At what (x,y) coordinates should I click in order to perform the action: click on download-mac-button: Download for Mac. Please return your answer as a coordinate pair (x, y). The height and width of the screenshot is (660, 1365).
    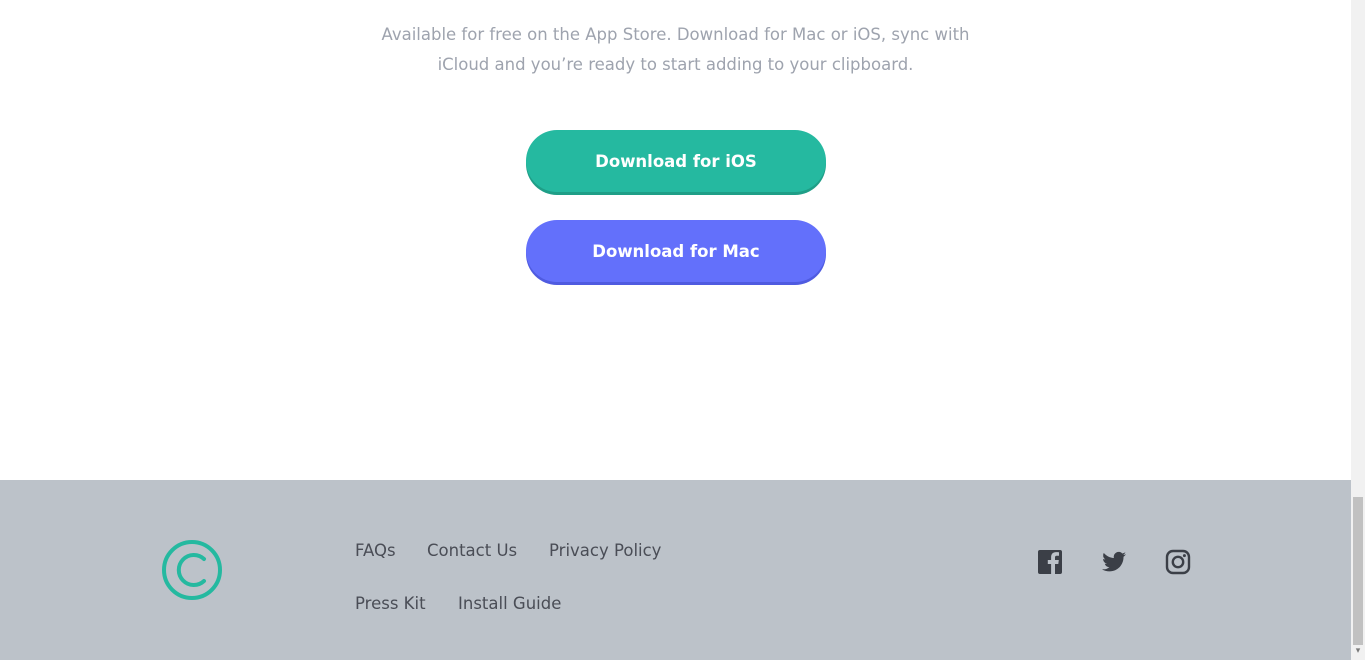
    Looking at the image, I should click on (676, 251).